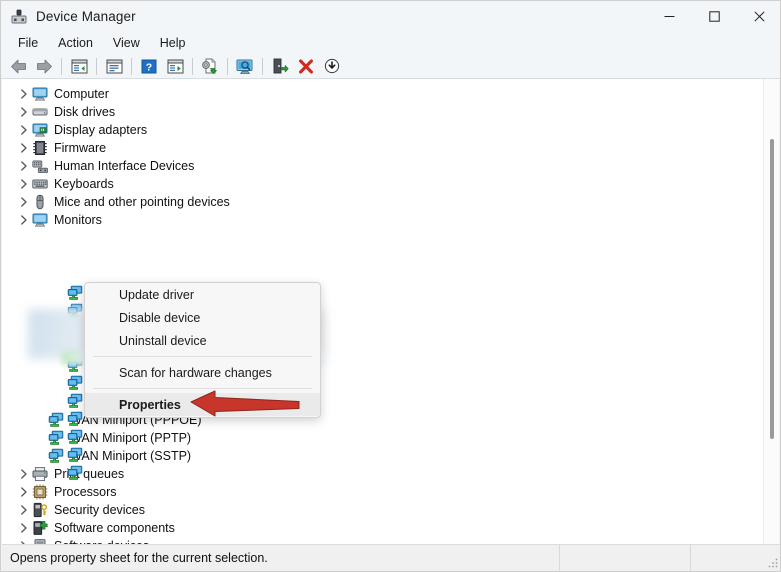  What do you see at coordinates (40, 510) in the screenshot?
I see `security-device-icon` at bounding box center [40, 510].